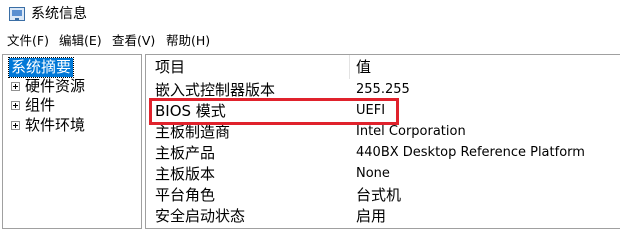 The height and width of the screenshot is (240, 620). I want to click on table-row: 主板制造商 Intel Corporation, so click(383, 132).